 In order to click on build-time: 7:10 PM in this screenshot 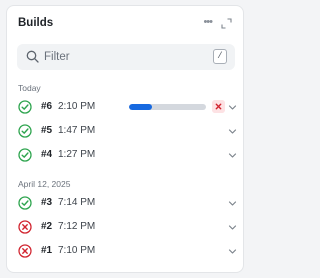, I will do `click(77, 250)`.